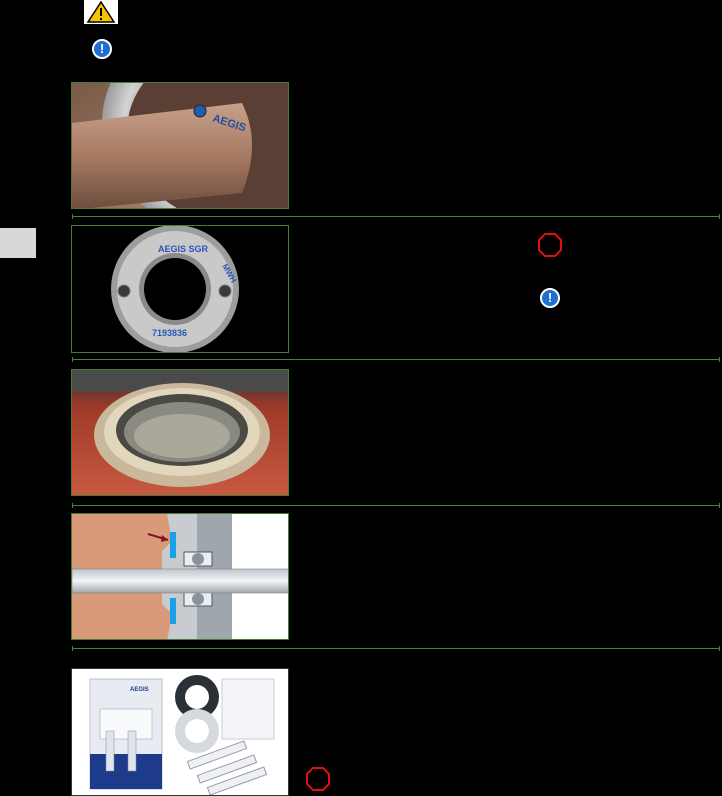 The height and width of the screenshot is (796, 722). Describe the element at coordinates (180, 432) in the screenshot. I see `ring-mounted-in-housing-photo` at that location.